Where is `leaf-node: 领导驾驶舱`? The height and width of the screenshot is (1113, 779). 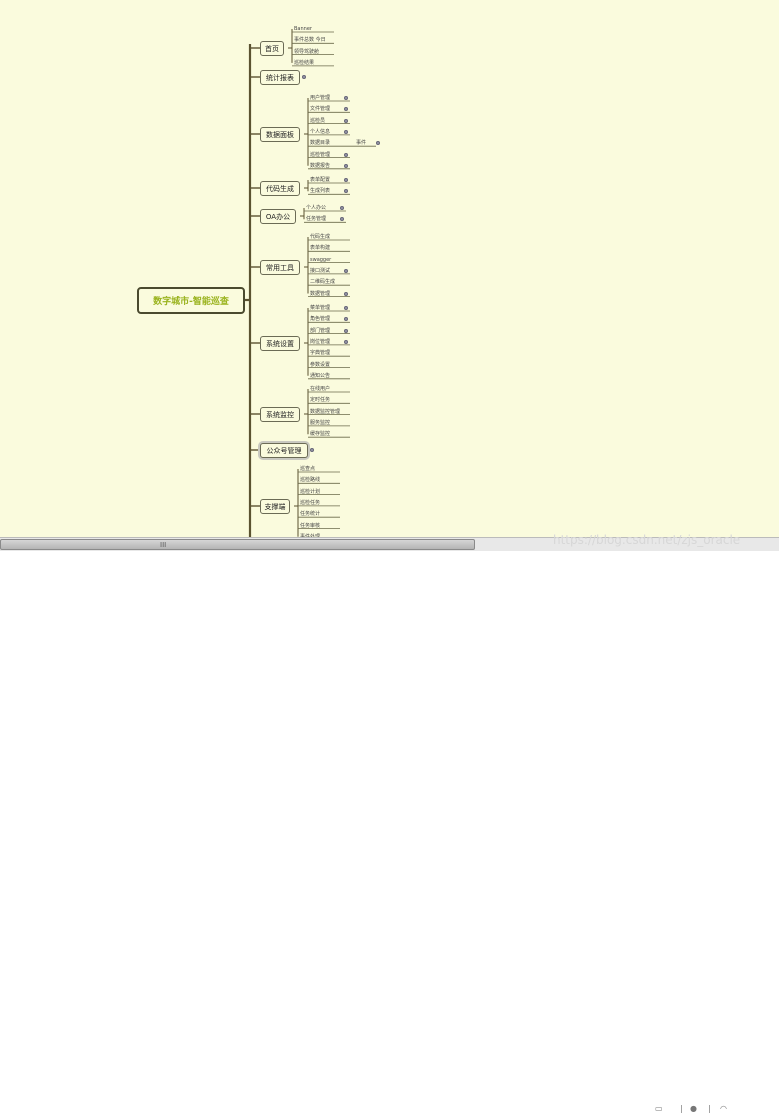
leaf-node: 领导驾驶舱 is located at coordinates (306, 52).